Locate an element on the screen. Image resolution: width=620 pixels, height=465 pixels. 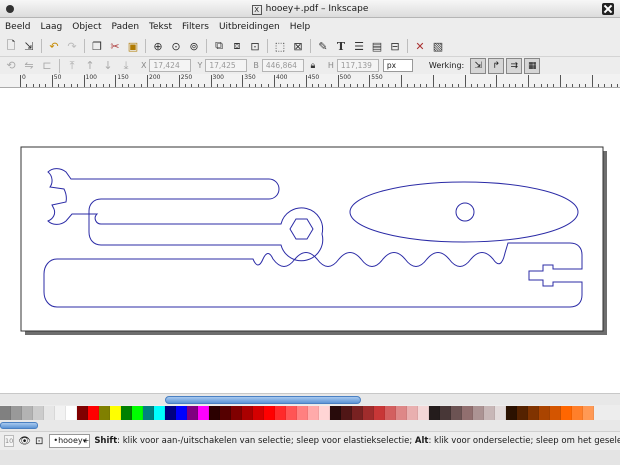
undo-icon: ↶ is located at coordinates (54, 46).